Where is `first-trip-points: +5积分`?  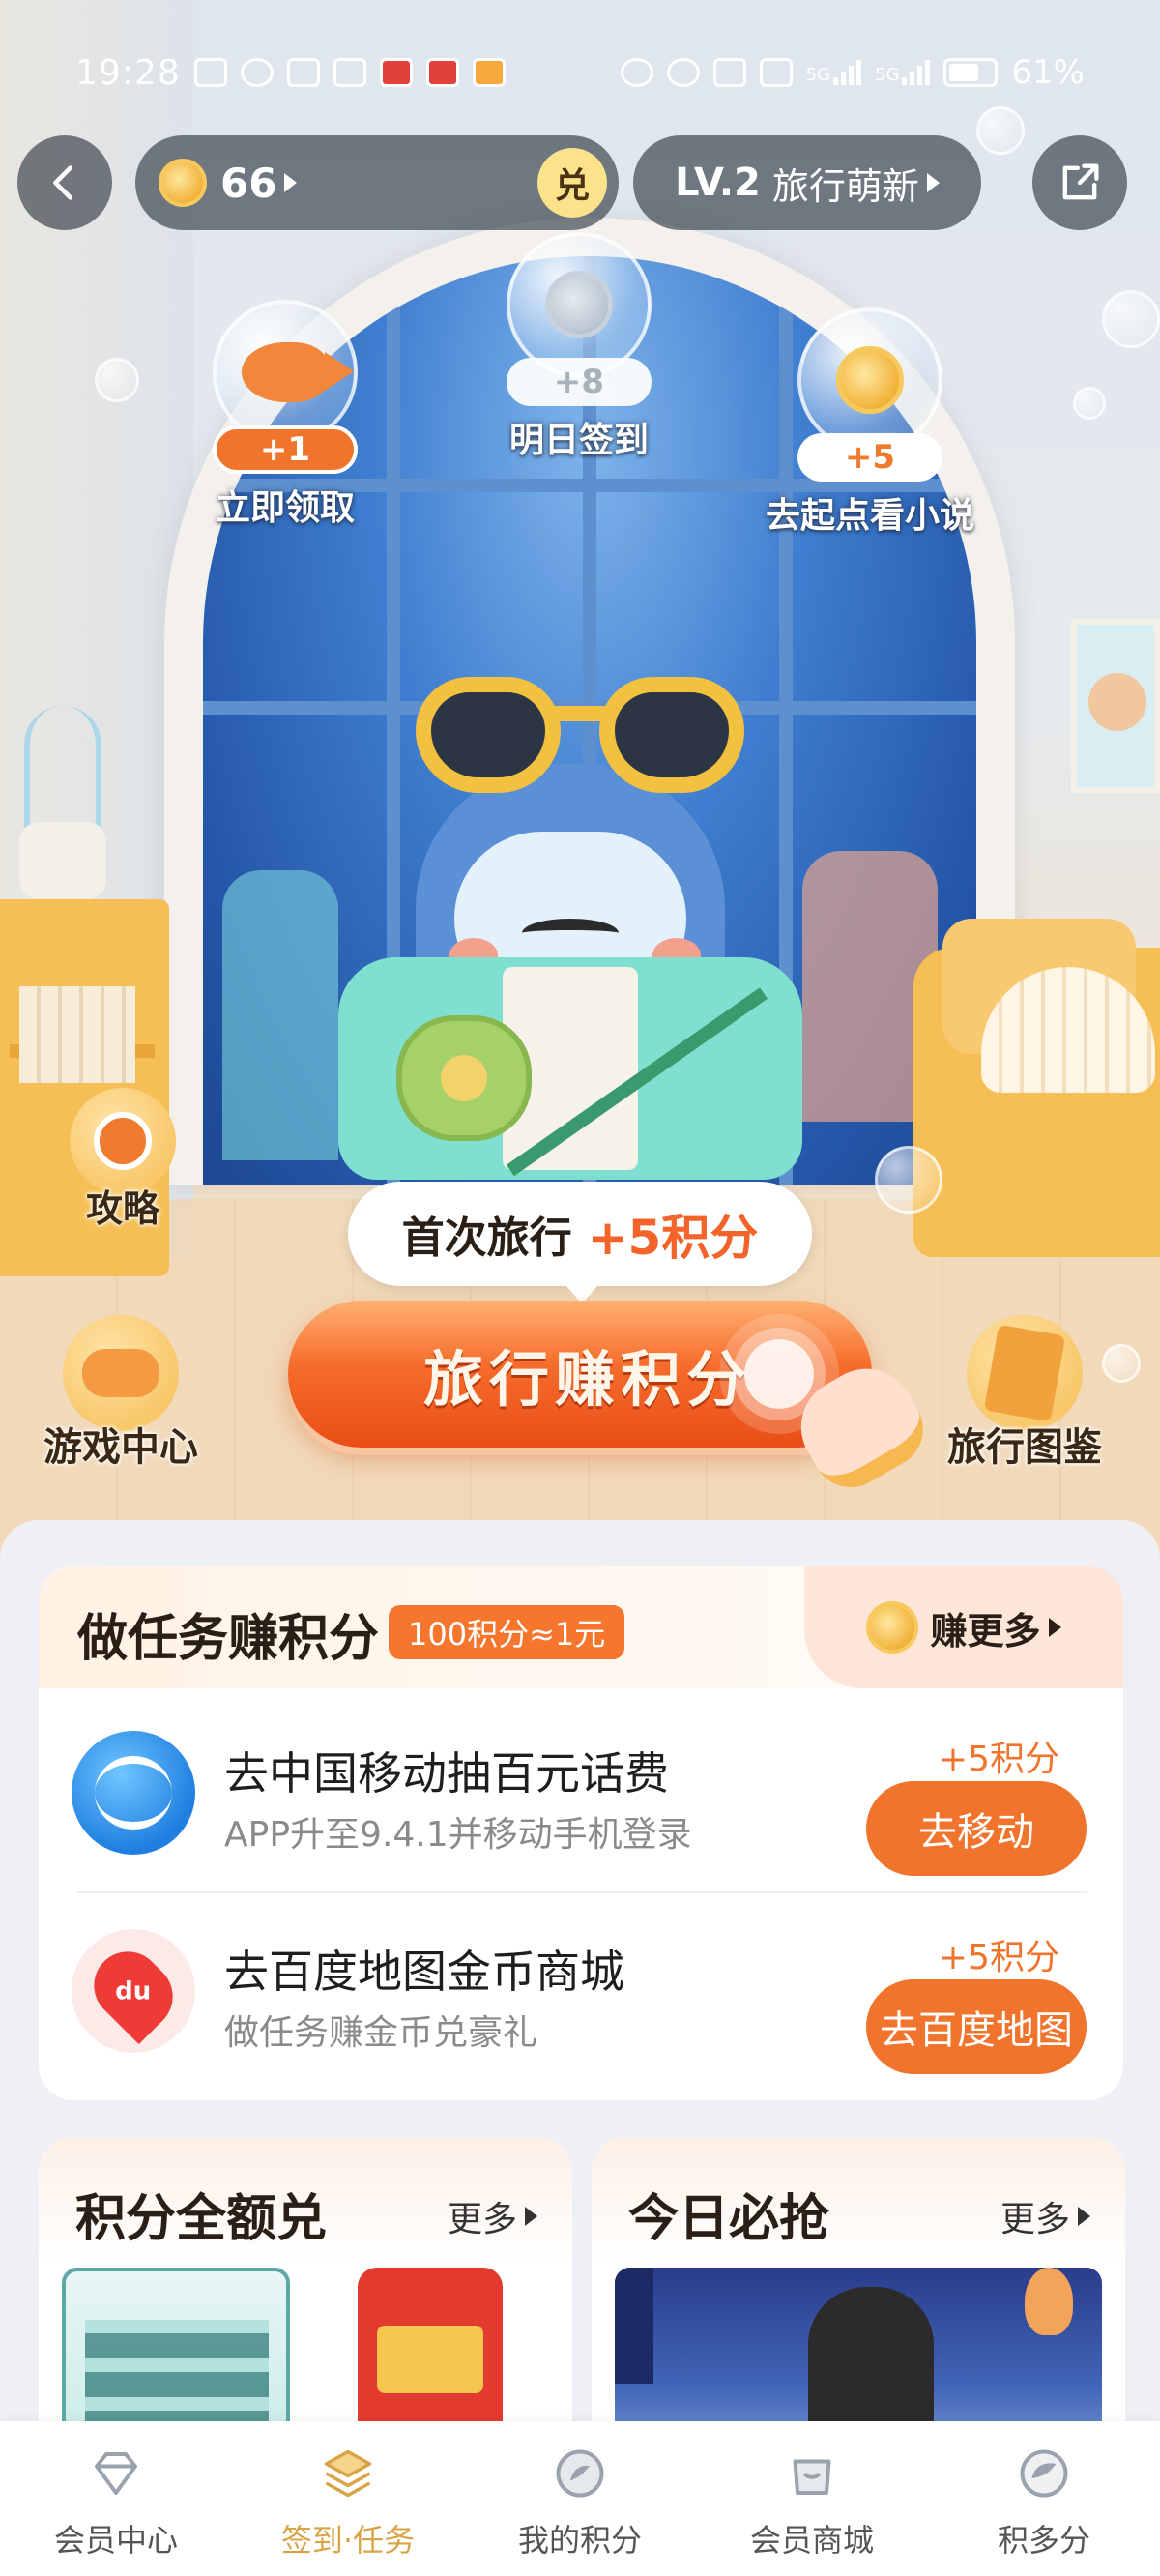
first-trip-points: +5积分 is located at coordinates (673, 1238).